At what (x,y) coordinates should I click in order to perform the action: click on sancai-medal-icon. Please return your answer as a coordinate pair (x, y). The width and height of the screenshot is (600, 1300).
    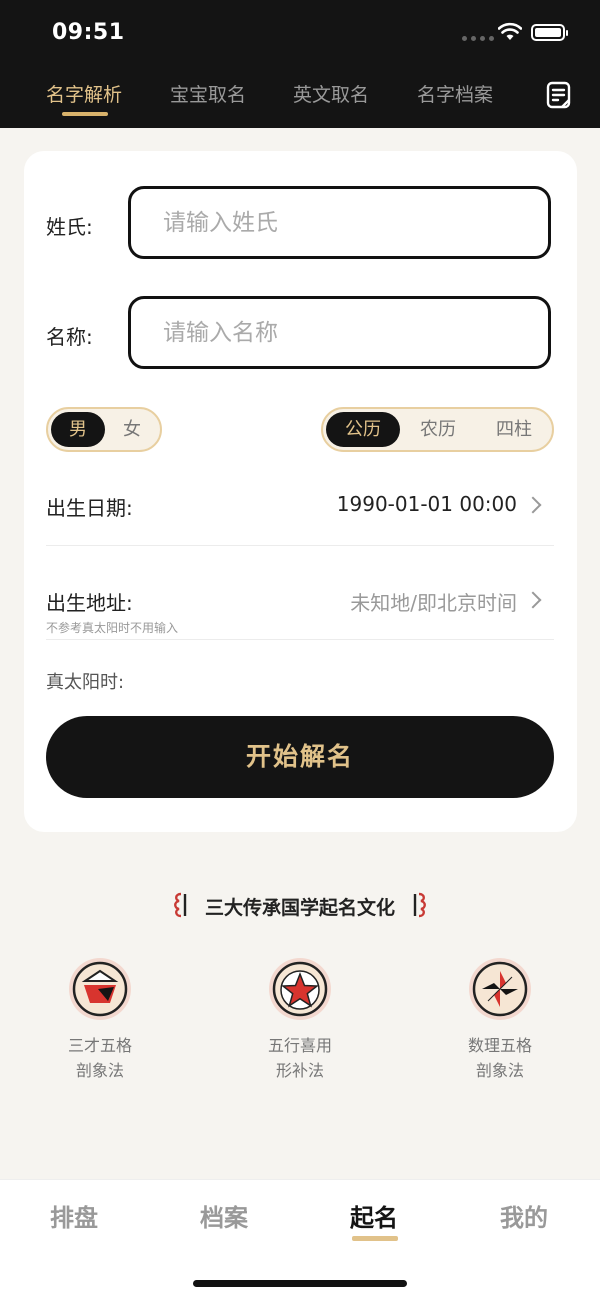
    Looking at the image, I should click on (100, 989).